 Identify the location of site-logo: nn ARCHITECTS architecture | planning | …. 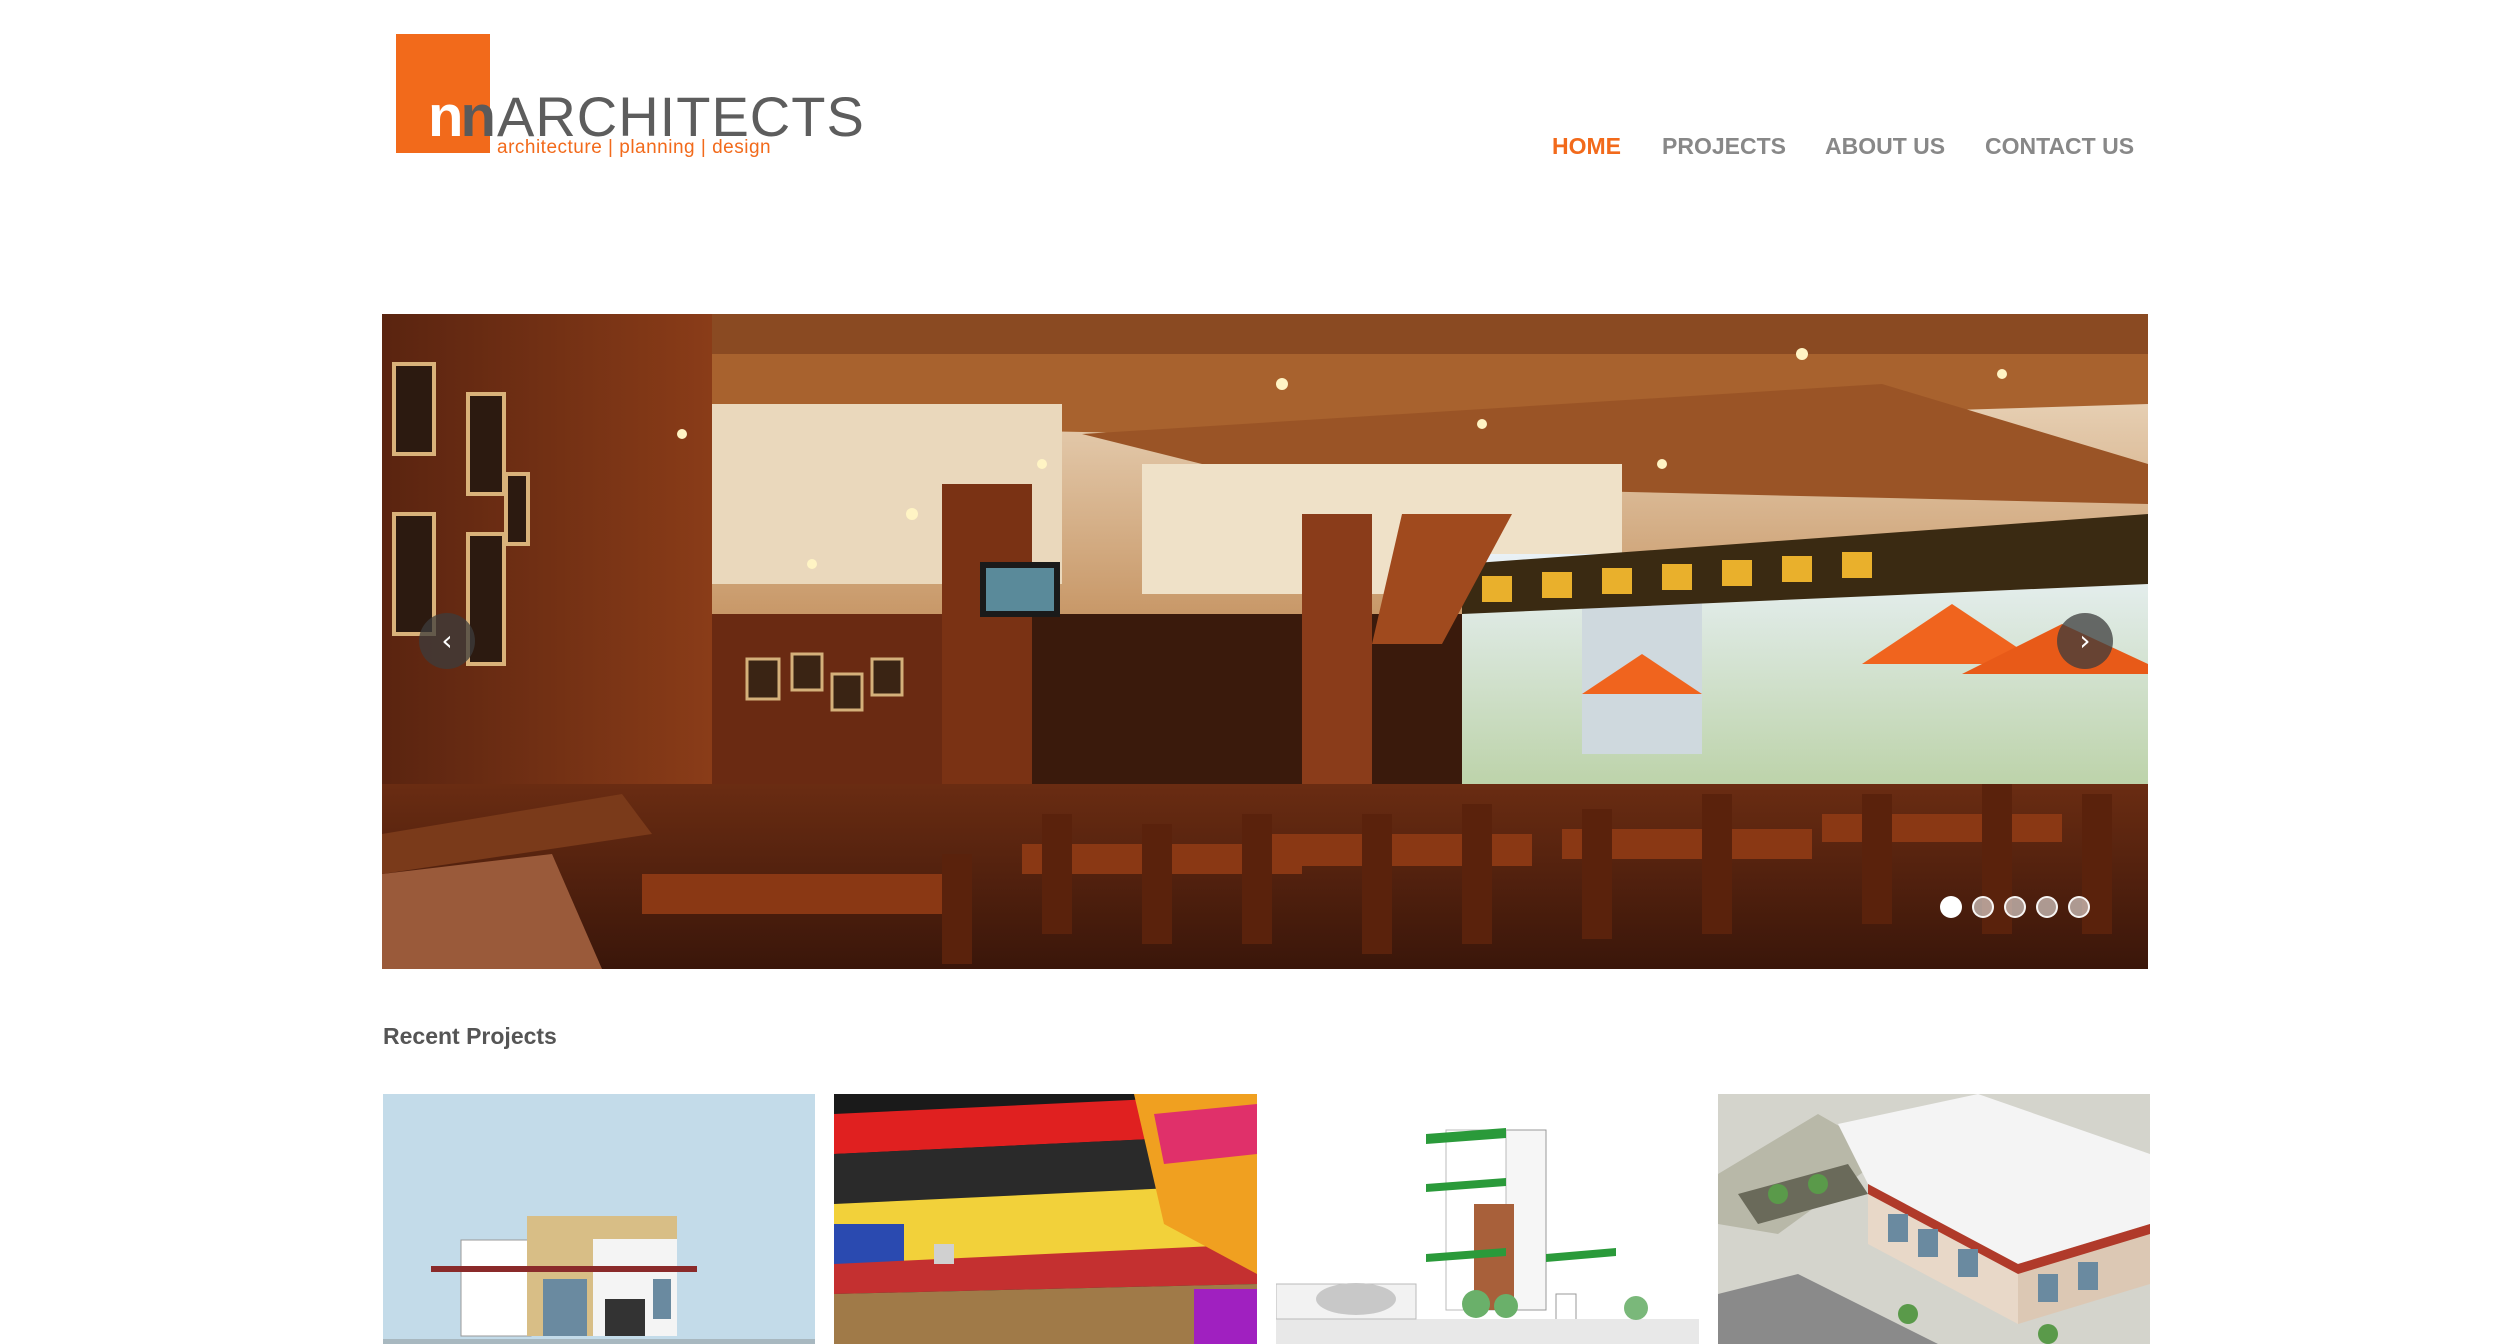
(628, 99).